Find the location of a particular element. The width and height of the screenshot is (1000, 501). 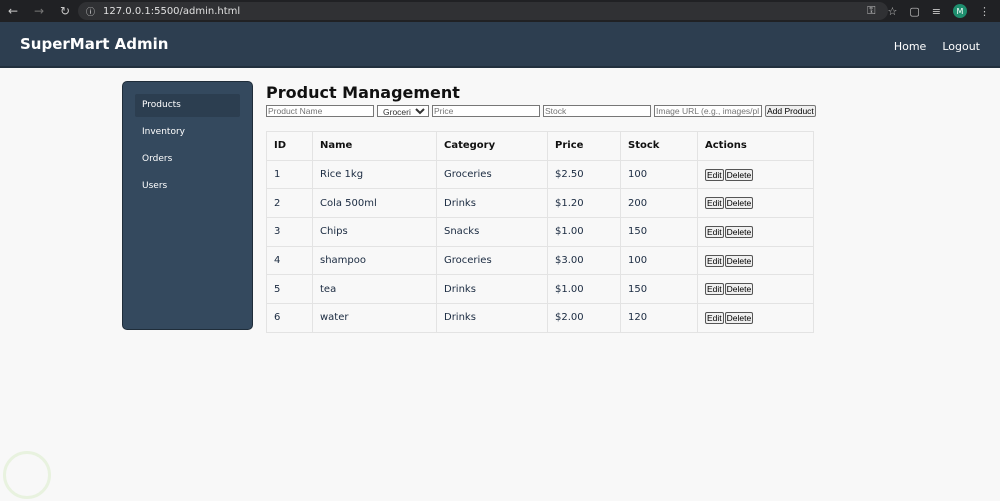

back-icon: ← is located at coordinates (13, 11).